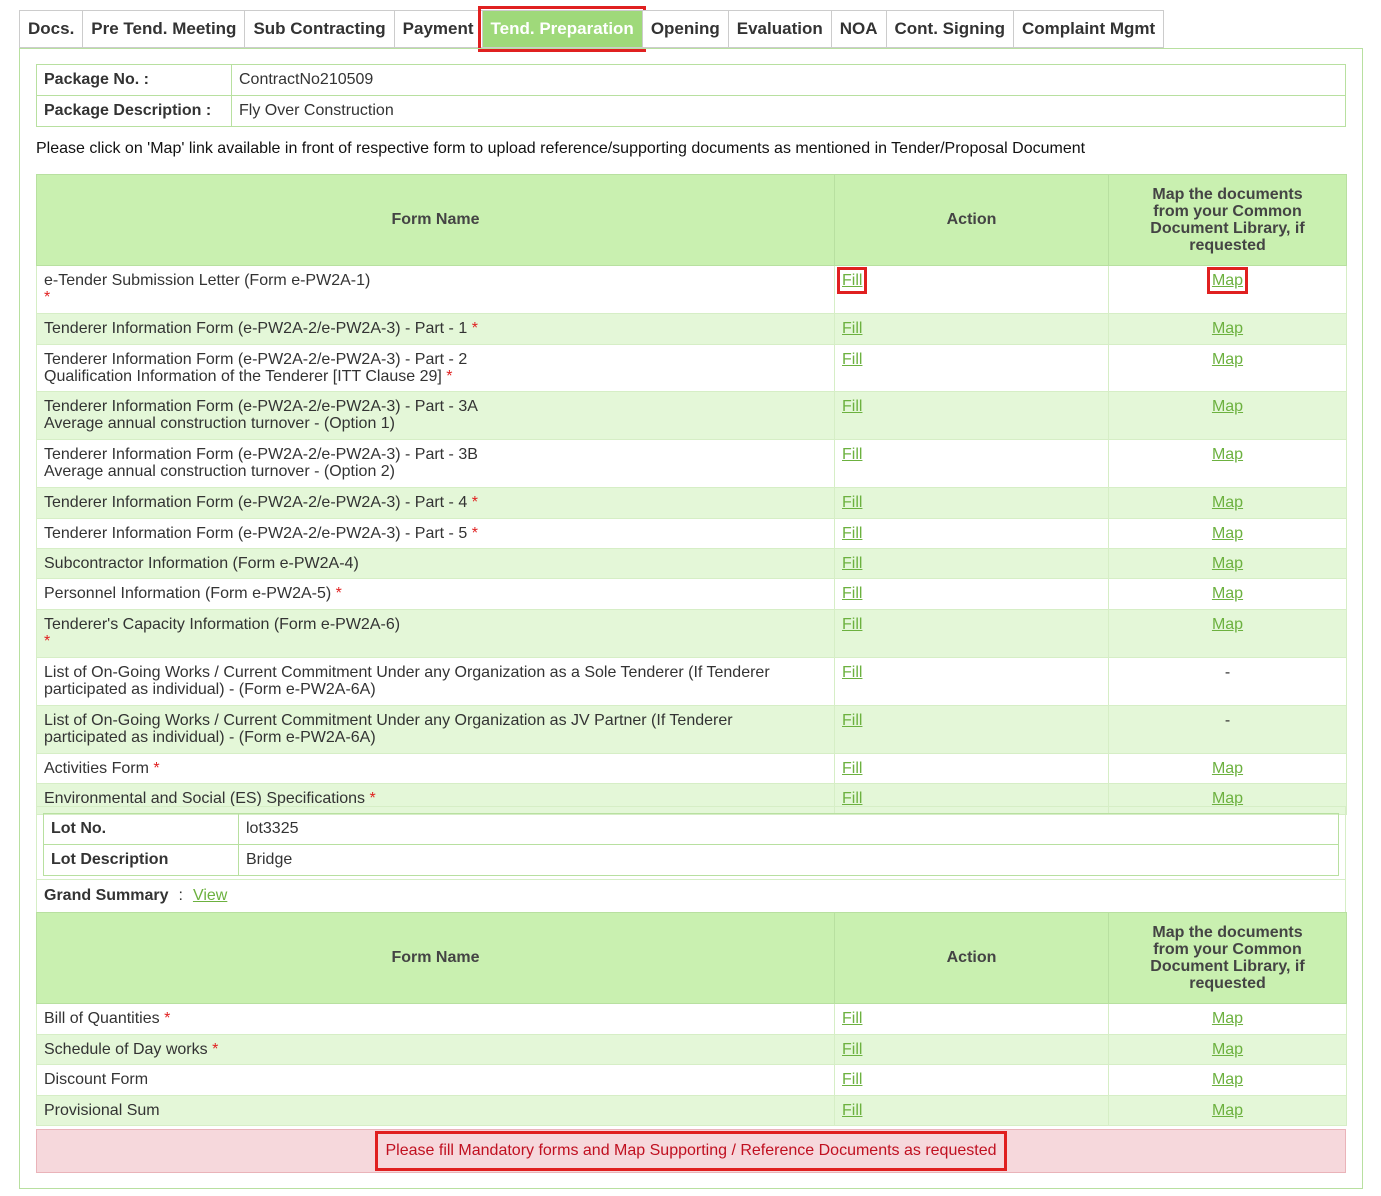 This screenshot has height=1196, width=1381. Describe the element at coordinates (141, 860) in the screenshot. I see `lot-description-label: Lot Description` at that location.